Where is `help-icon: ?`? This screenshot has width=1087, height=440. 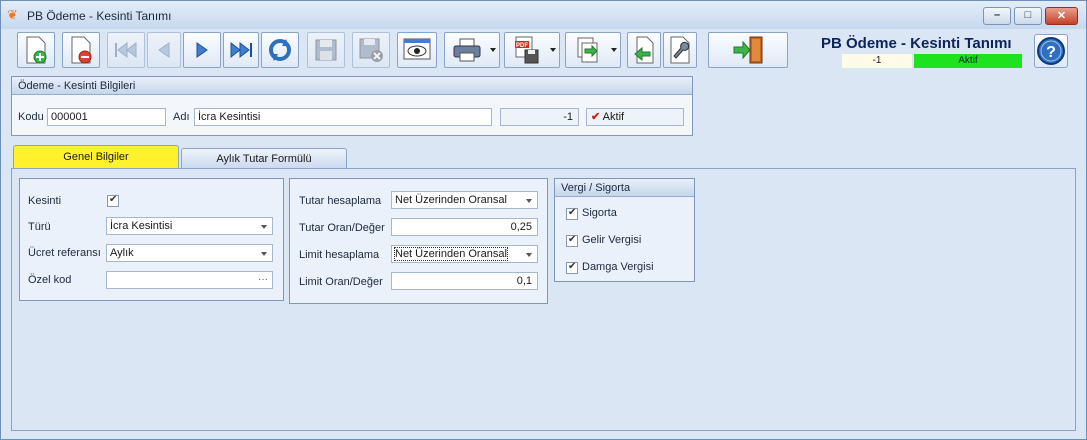 help-icon: ? is located at coordinates (1051, 51).